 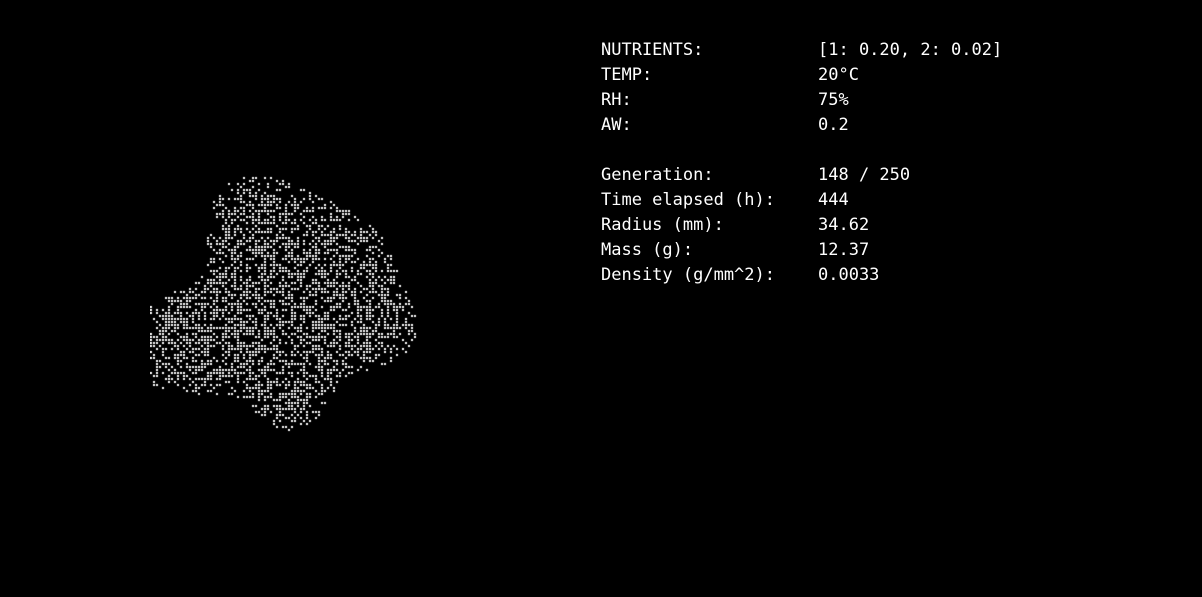 What do you see at coordinates (844, 250) in the screenshot?
I see `mass-value: 12.37` at bounding box center [844, 250].